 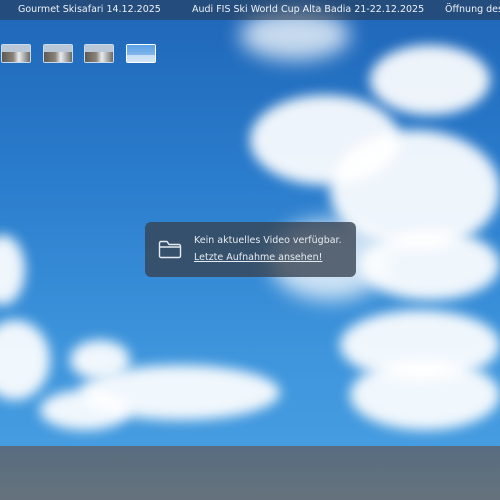 I want to click on thumbnail-active, so click(x=141, y=53).